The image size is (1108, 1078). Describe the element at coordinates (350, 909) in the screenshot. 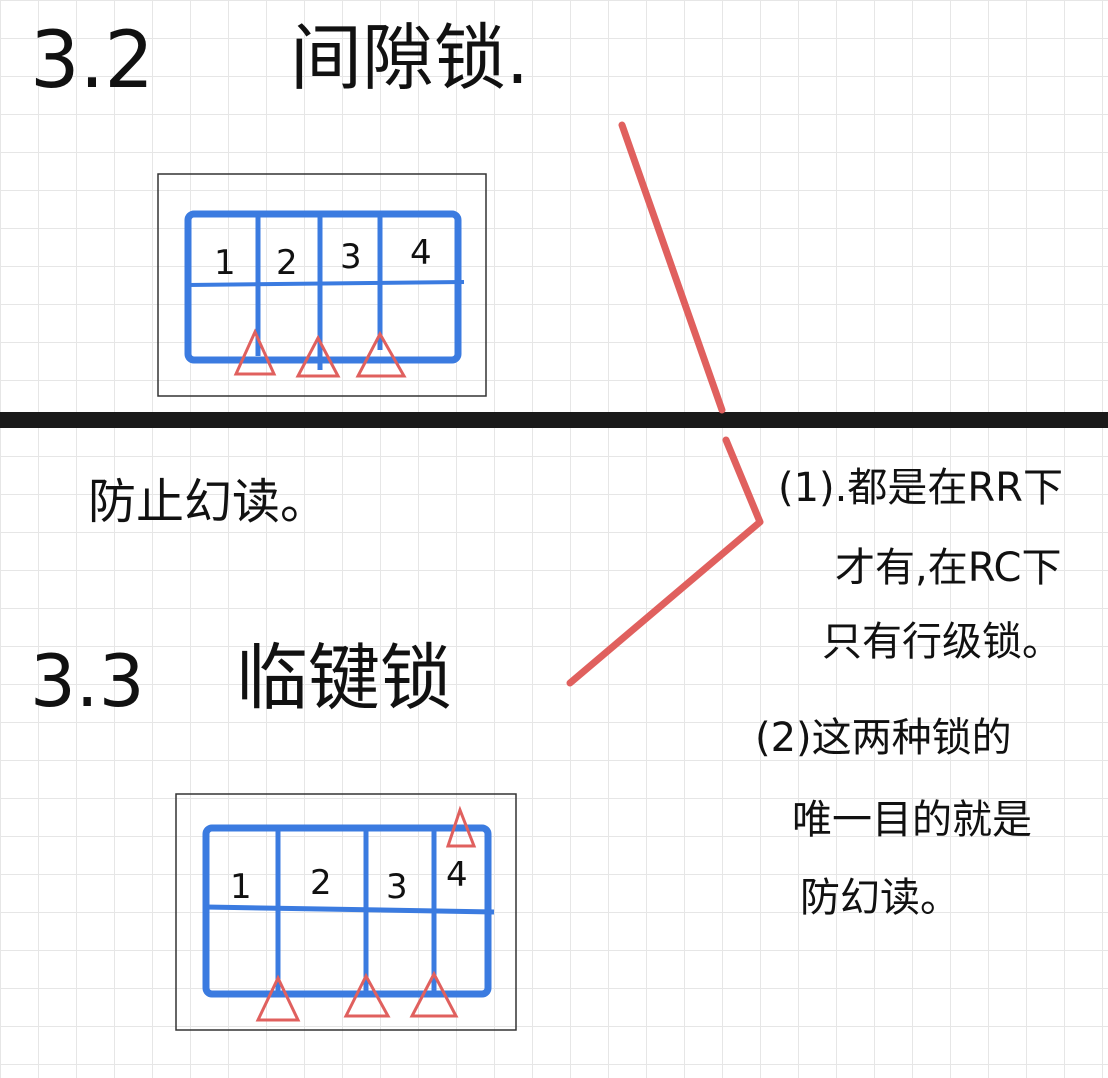

I see `table-row-divider` at that location.